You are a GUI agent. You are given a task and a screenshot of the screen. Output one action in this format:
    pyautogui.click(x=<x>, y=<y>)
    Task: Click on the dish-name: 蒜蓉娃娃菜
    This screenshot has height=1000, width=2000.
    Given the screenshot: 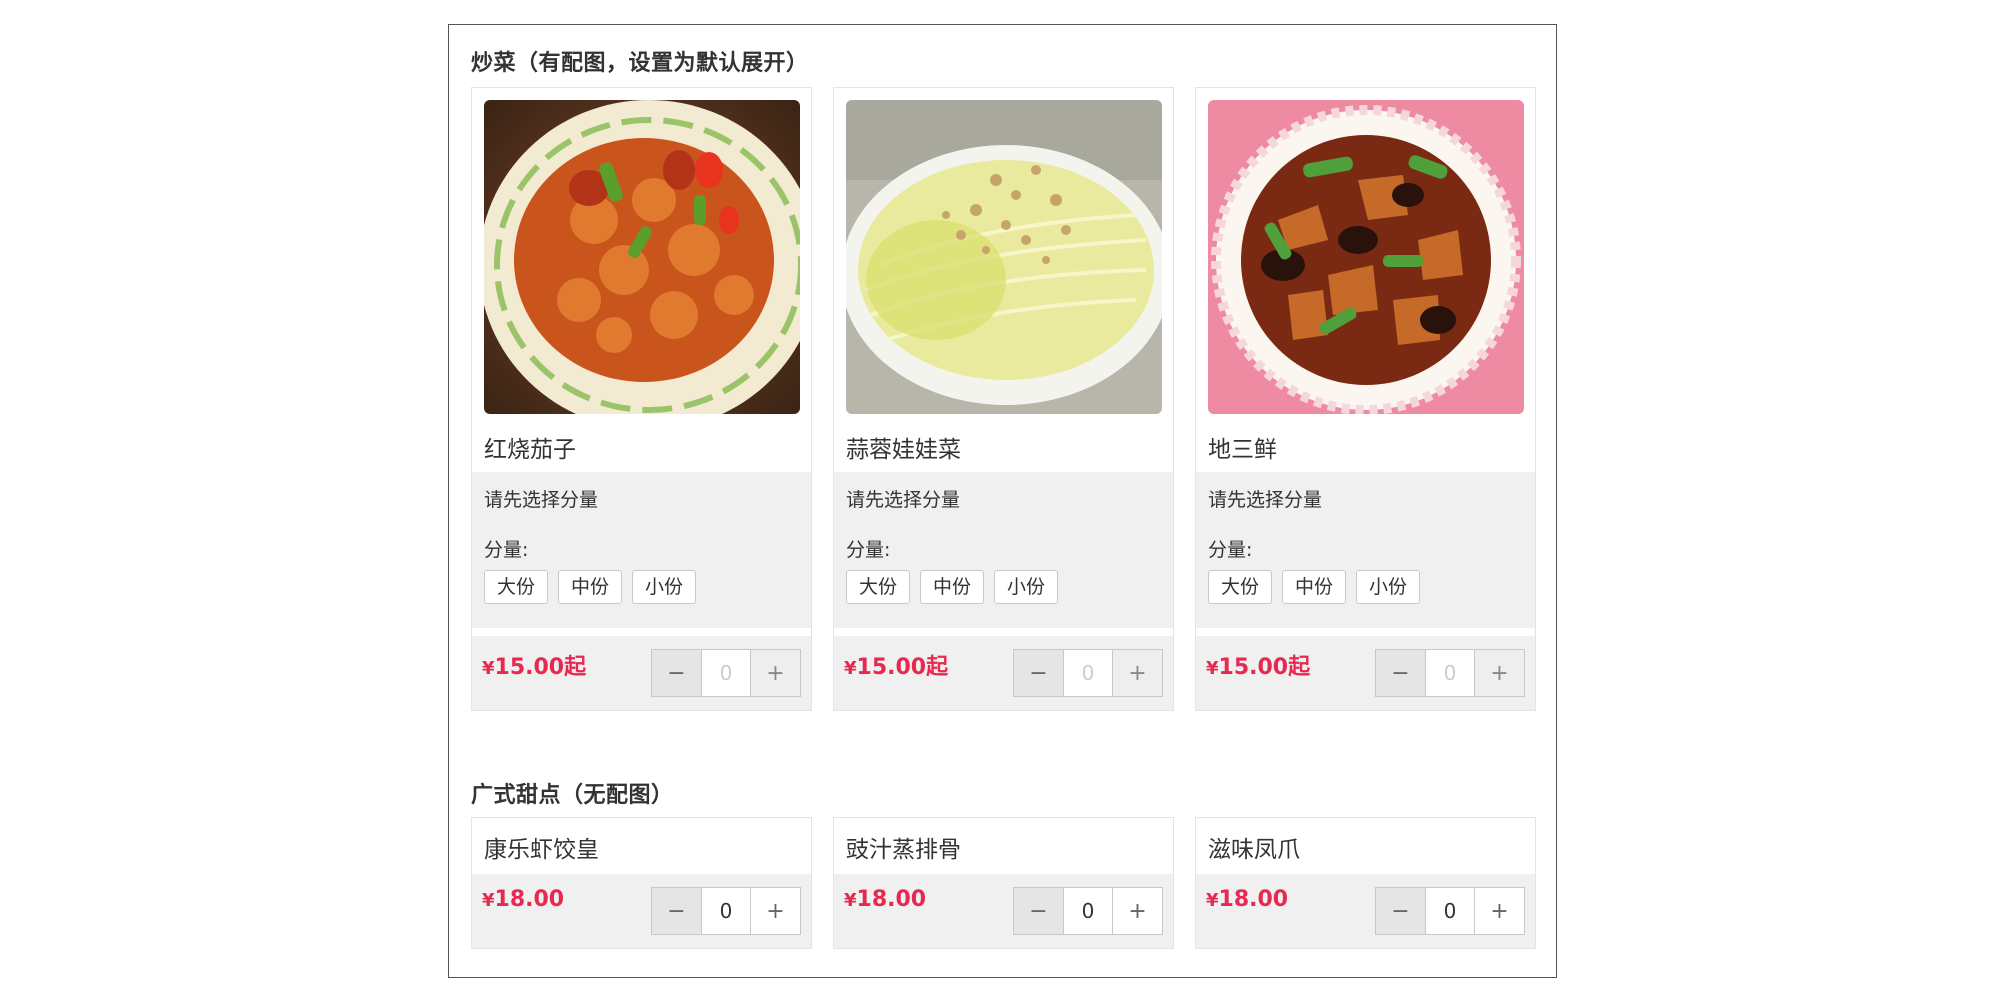 What is the action you would take?
    pyautogui.click(x=903, y=450)
    